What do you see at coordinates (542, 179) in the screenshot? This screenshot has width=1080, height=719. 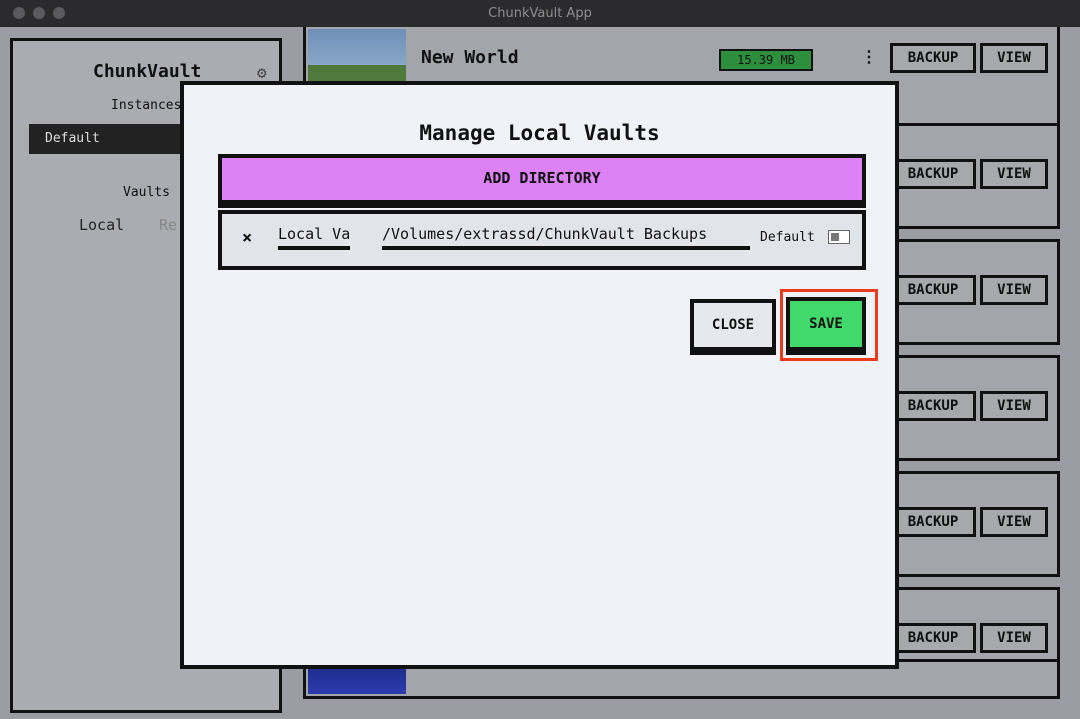 I see `add-directory-button: ADD DIRECTORY` at bounding box center [542, 179].